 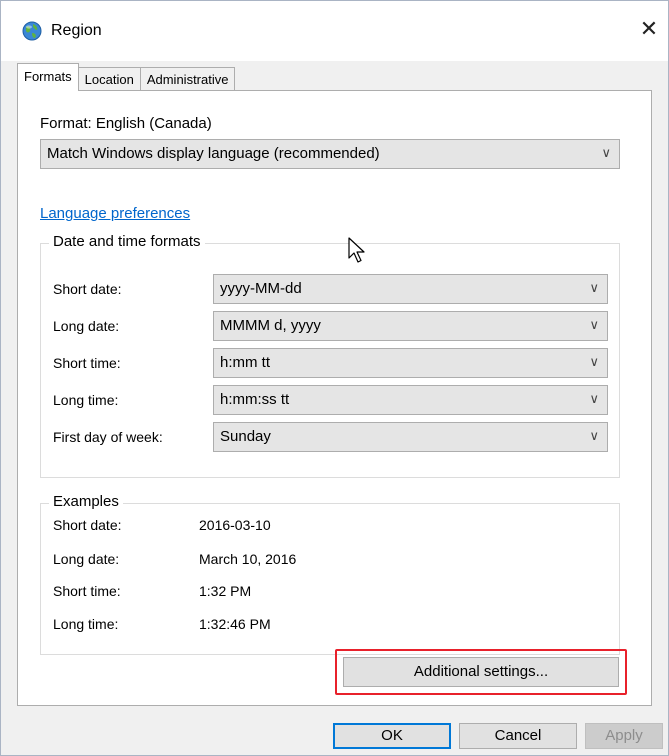 I want to click on first-day-of-week-dropdown: Sunday ∨, so click(x=410, y=437).